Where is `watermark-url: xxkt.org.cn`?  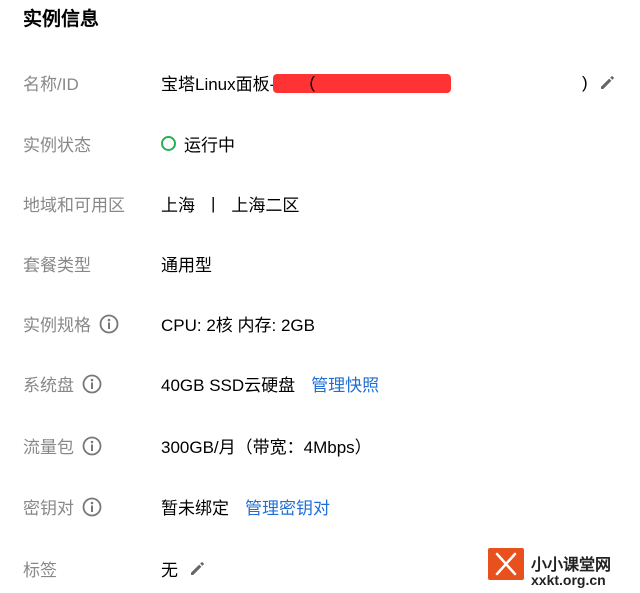
watermark-url: xxkt.org.cn is located at coordinates (568, 580).